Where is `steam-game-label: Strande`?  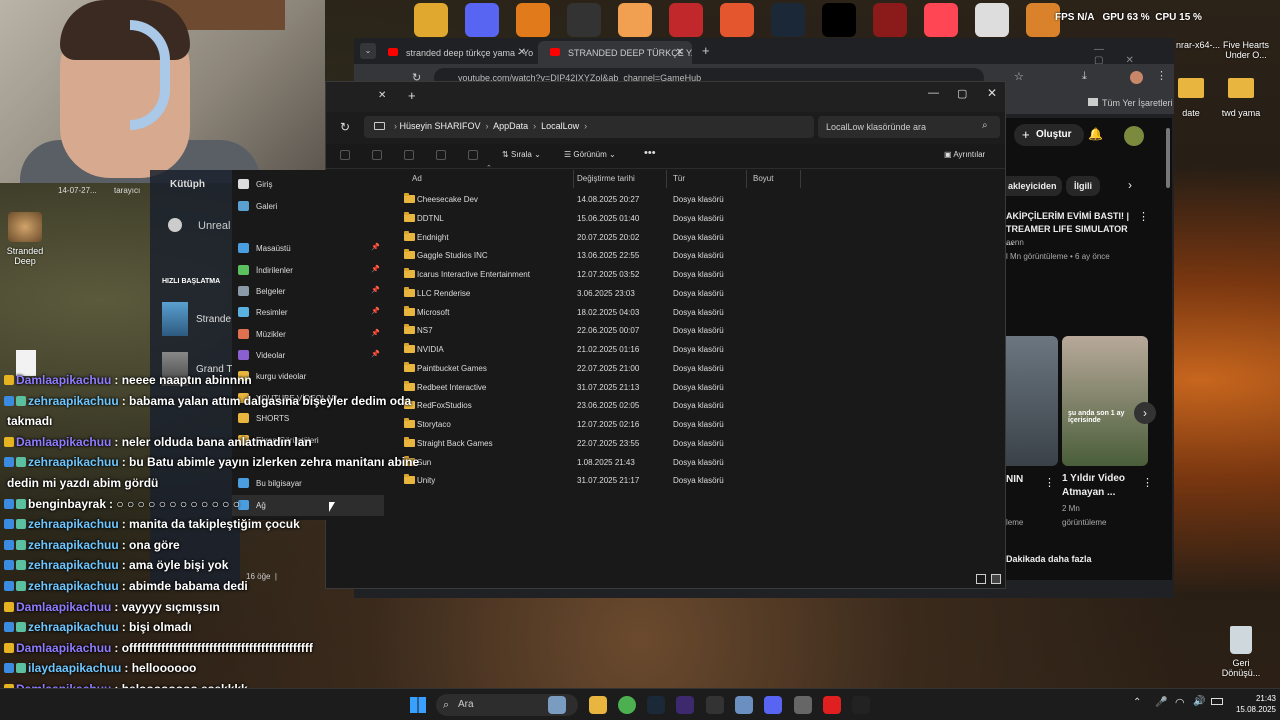 steam-game-label: Strande is located at coordinates (213, 319).